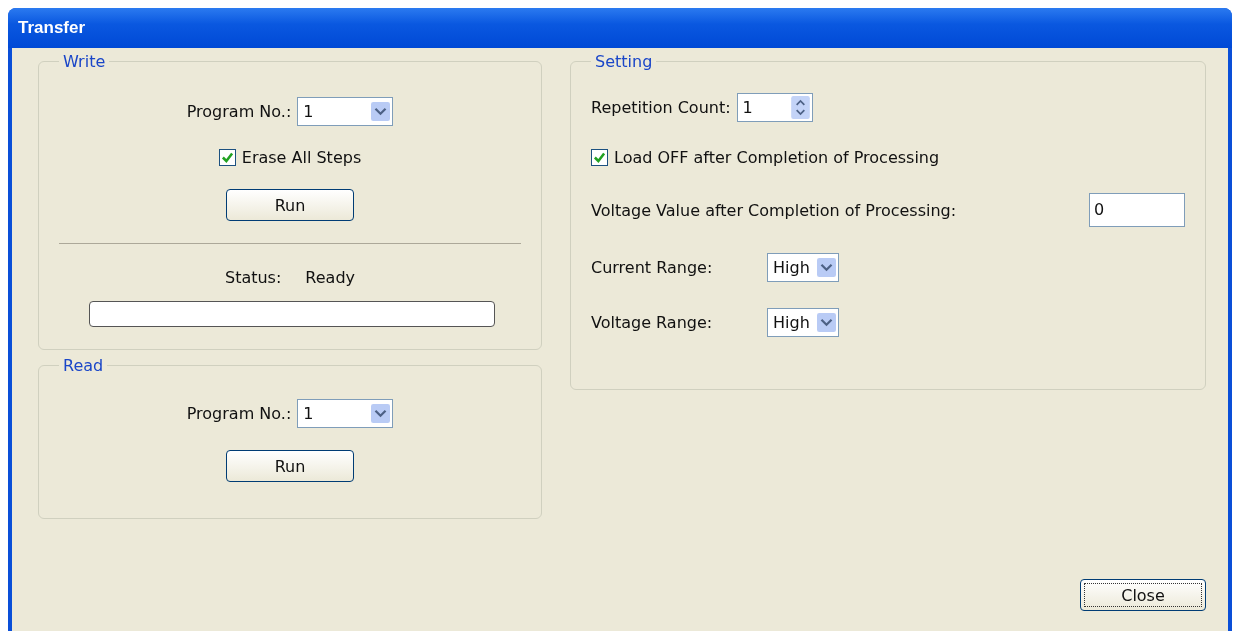 This screenshot has width=1248, height=631. I want to click on erase-checkbox, so click(227, 157).